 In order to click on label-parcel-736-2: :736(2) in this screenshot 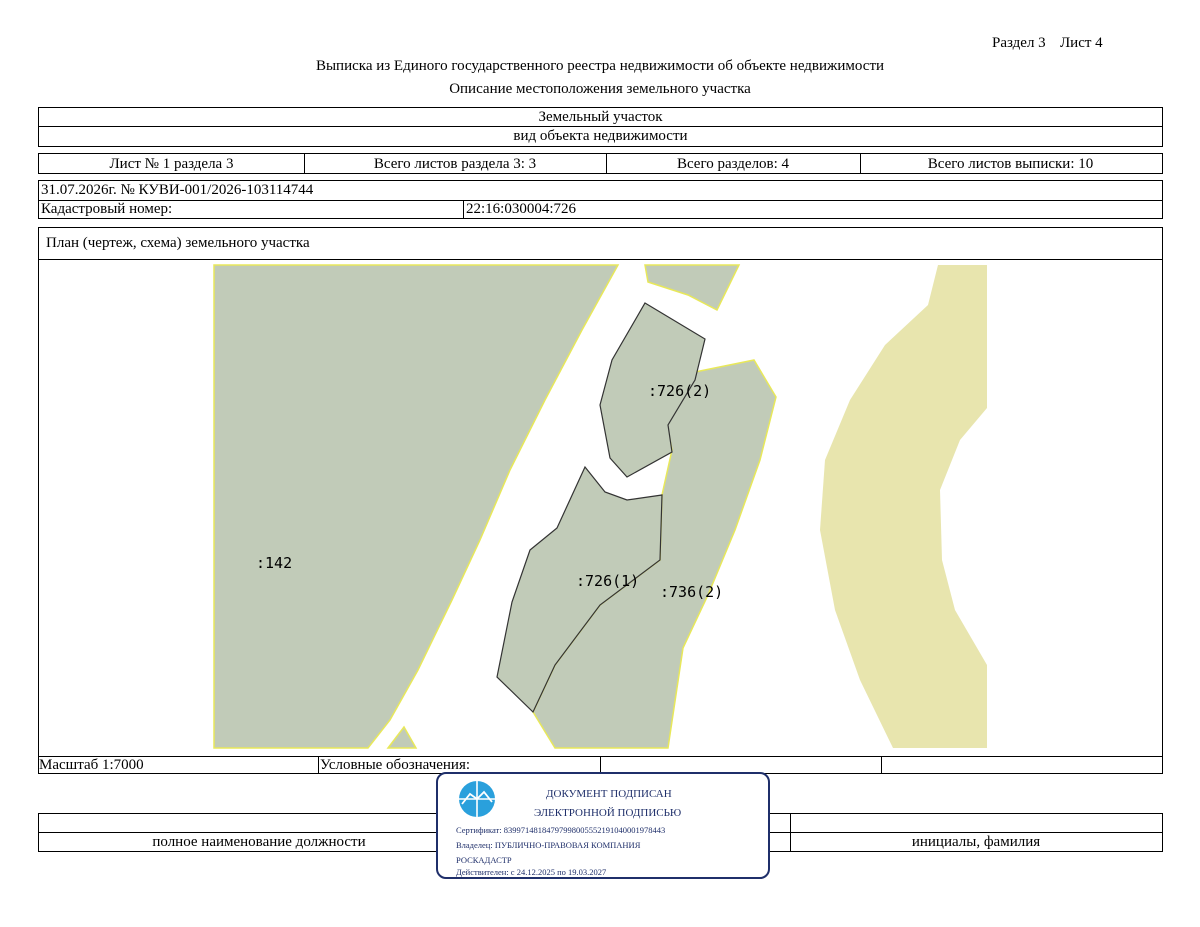, I will do `click(691, 592)`.